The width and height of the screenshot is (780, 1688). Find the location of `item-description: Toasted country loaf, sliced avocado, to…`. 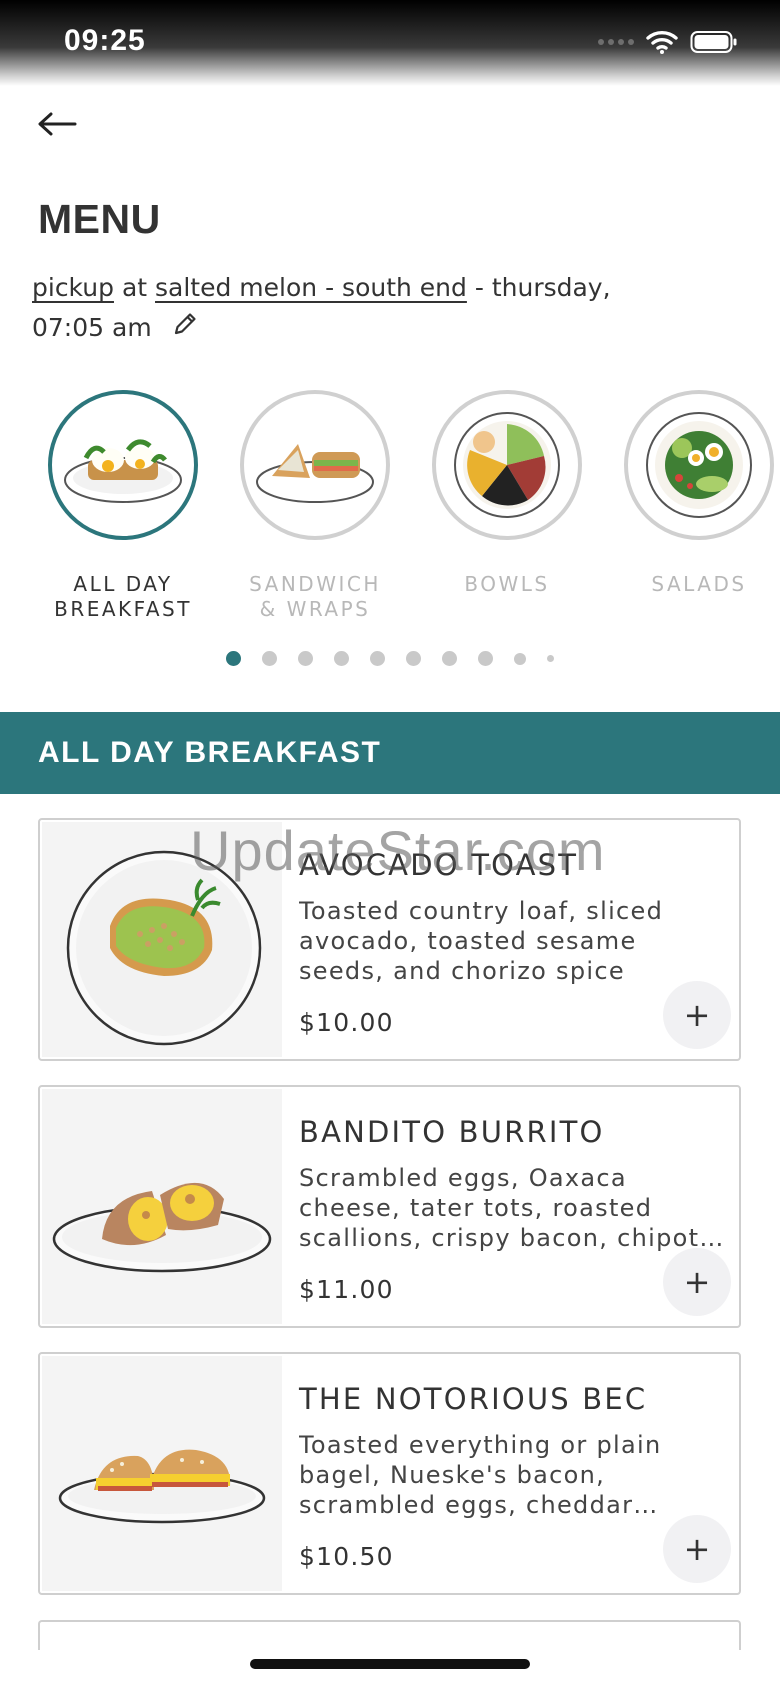

item-description: Toasted country loaf, sliced avocado, to… is located at coordinates (481, 941).